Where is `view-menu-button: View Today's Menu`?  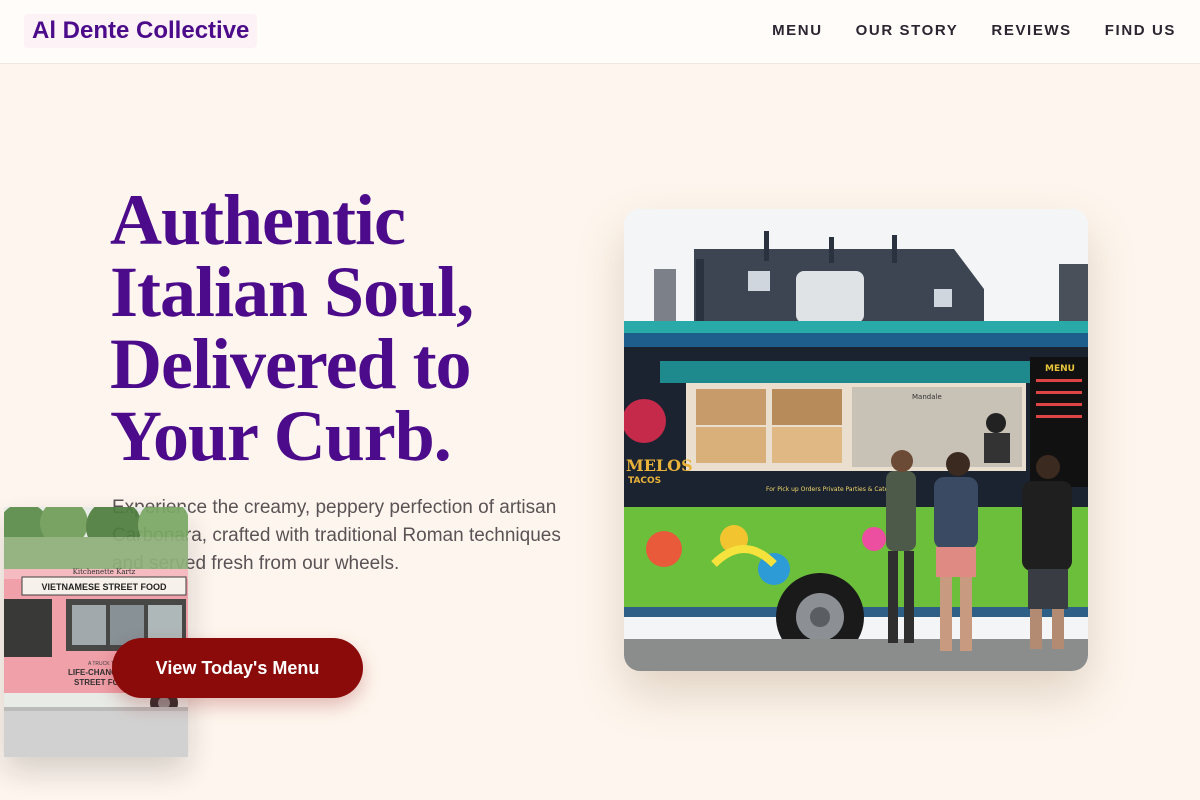
view-menu-button: View Today's Menu is located at coordinates (237, 668).